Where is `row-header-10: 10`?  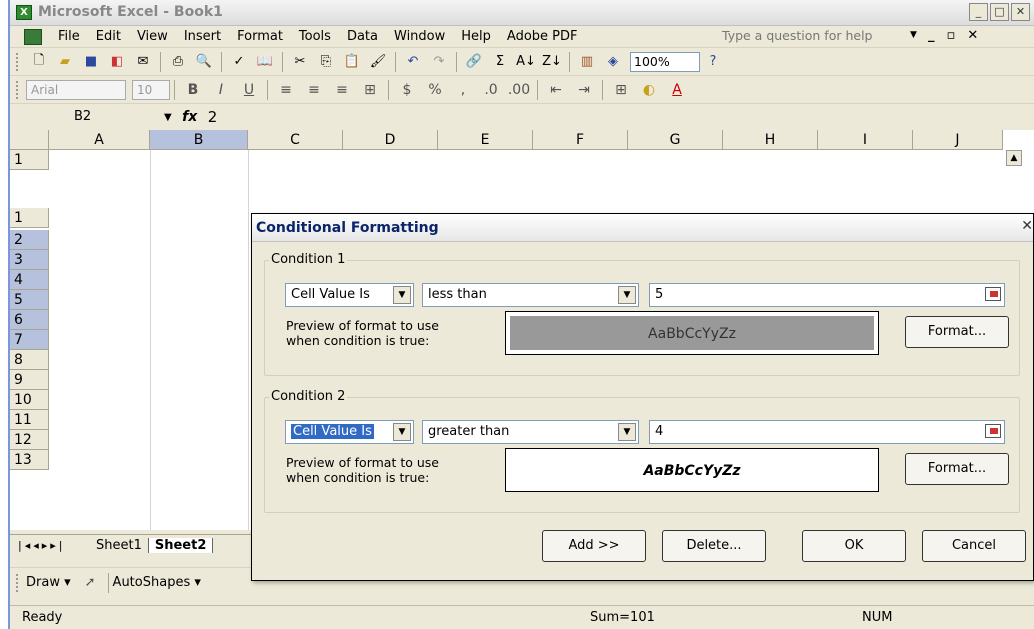 row-header-10: 10 is located at coordinates (29, 400).